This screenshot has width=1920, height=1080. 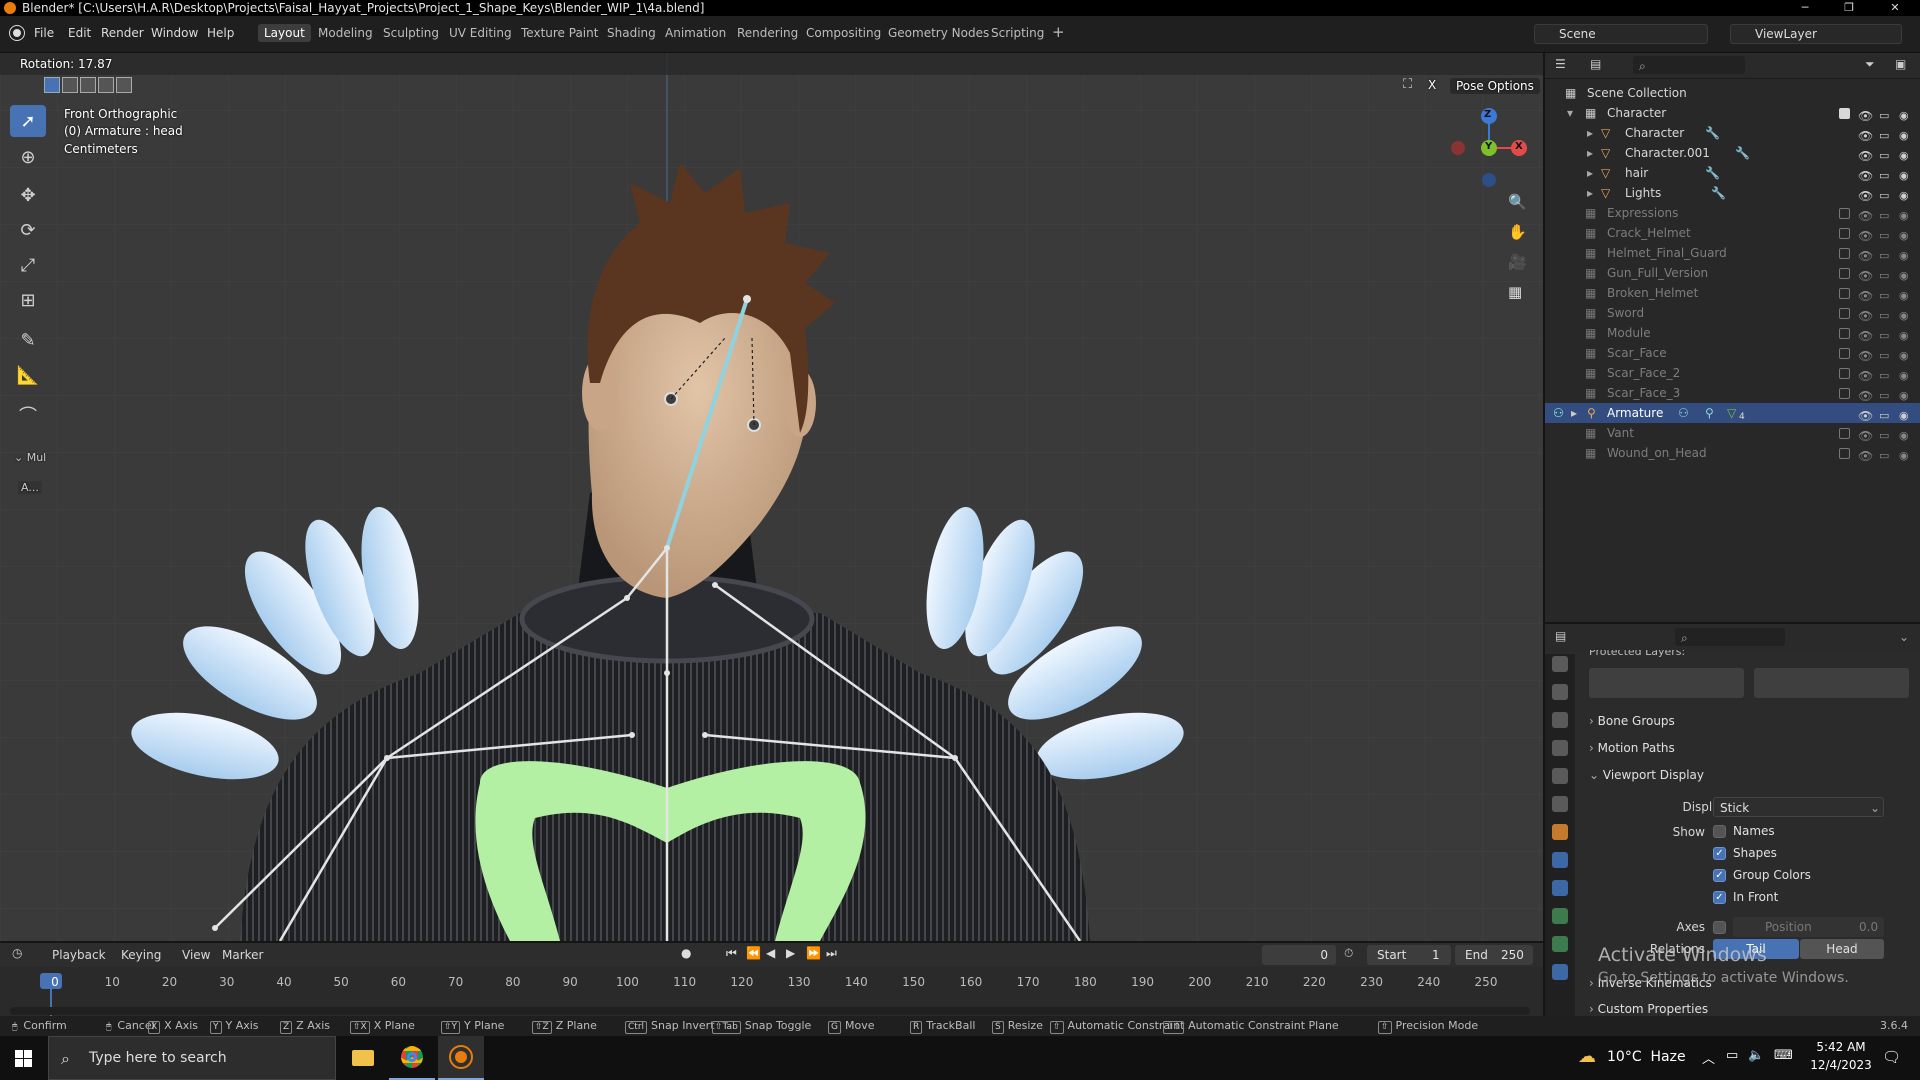 I want to click on outliner-filter-mode-icon: ▤, so click(x=1595, y=64).